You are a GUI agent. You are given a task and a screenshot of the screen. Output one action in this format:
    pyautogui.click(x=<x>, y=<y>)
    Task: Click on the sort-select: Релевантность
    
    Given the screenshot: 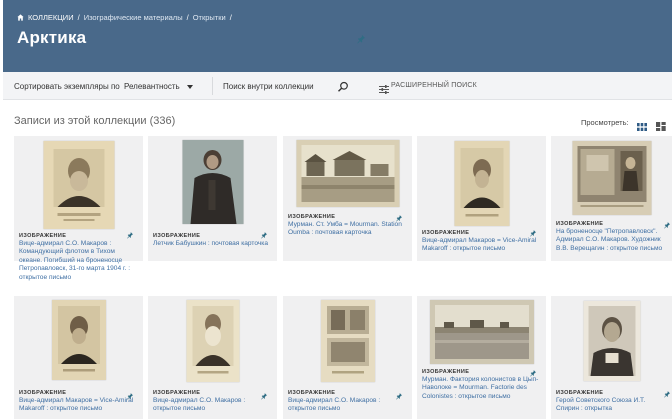 What is the action you would take?
    pyautogui.click(x=152, y=86)
    